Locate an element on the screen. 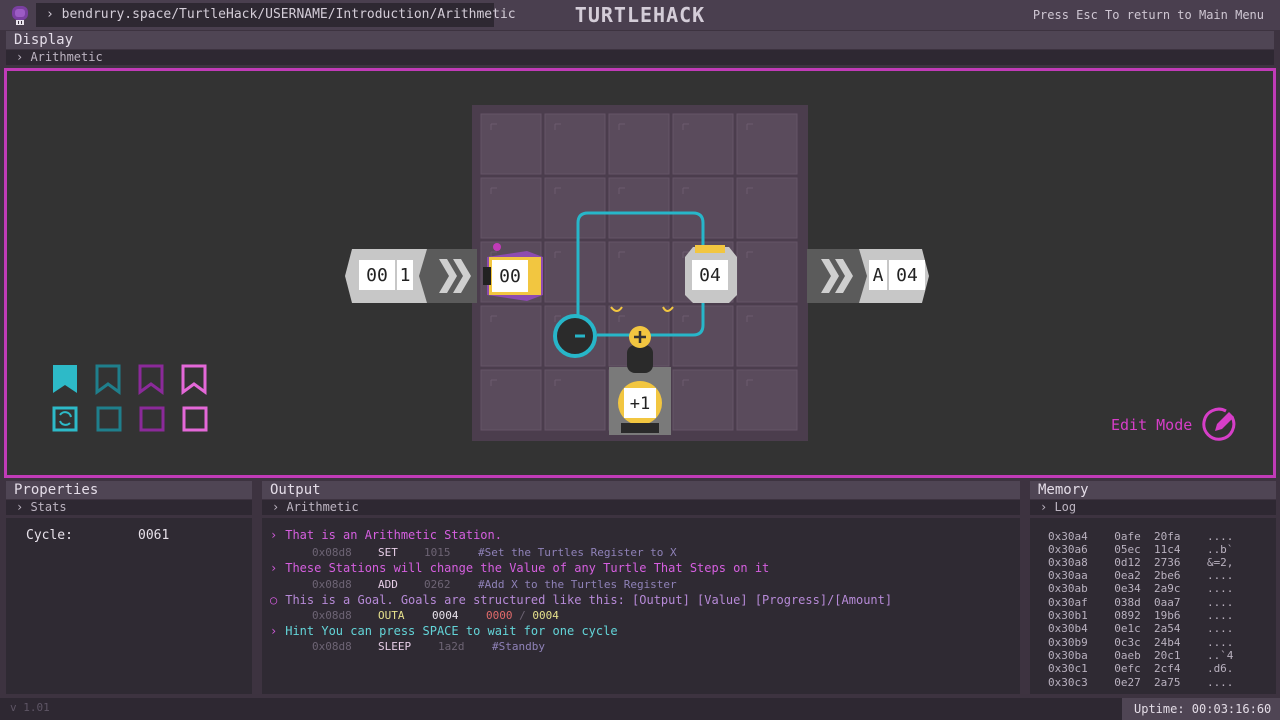 This screenshot has height=720, width=1280. goal-station: 04 is located at coordinates (711, 274).